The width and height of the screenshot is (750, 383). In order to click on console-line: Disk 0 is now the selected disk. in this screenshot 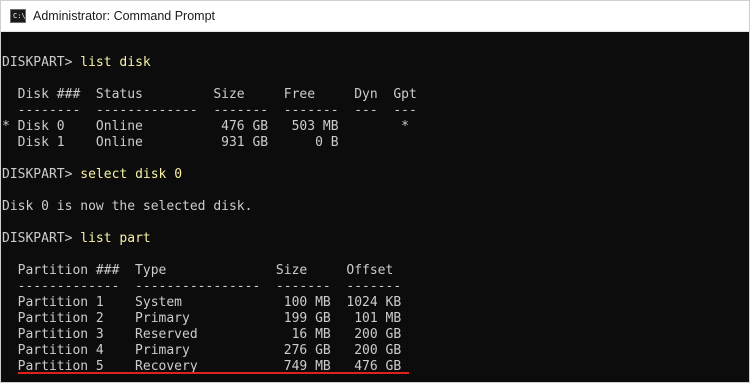, I will do `click(127, 206)`.